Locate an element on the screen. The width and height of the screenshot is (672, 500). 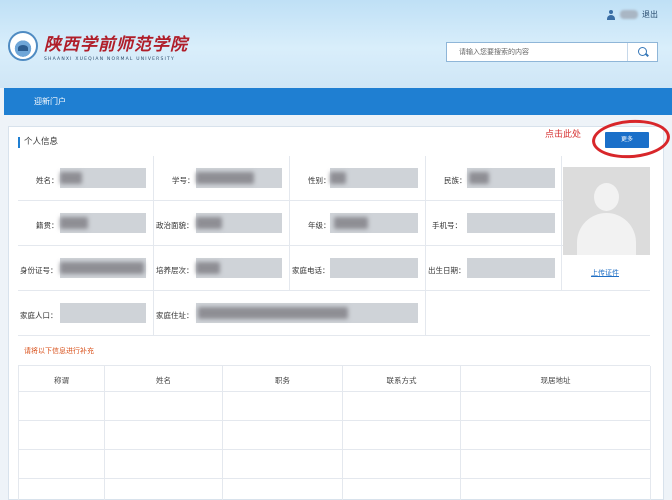
label-family-size: 家庭人口： is located at coordinates (39, 315).